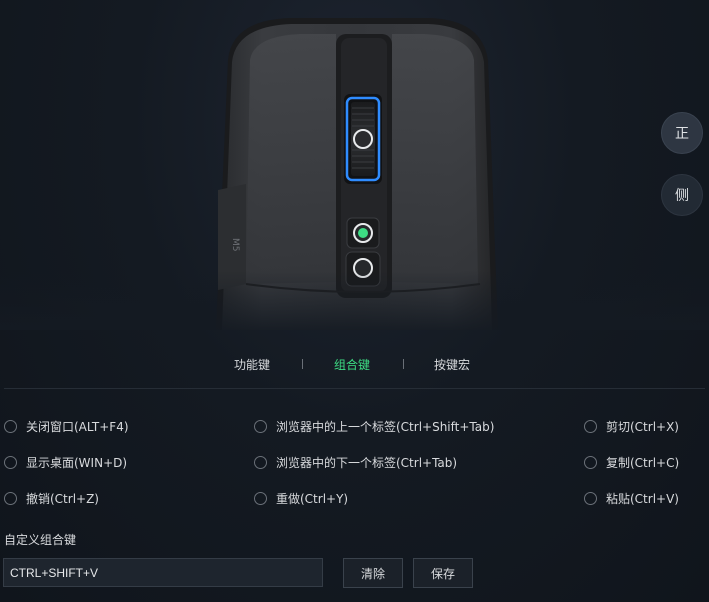 The width and height of the screenshot is (709, 602). I want to click on option-close-window: 关闭窗口(ALT+F4), so click(66, 426).